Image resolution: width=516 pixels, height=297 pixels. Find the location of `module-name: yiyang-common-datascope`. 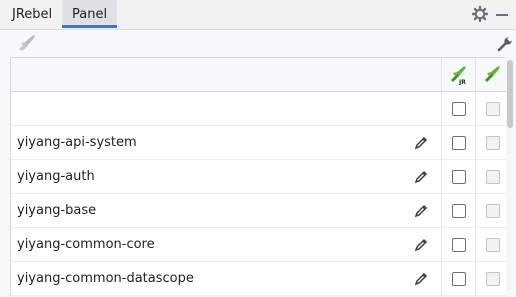

module-name: yiyang-common-datascope is located at coordinates (105, 278).